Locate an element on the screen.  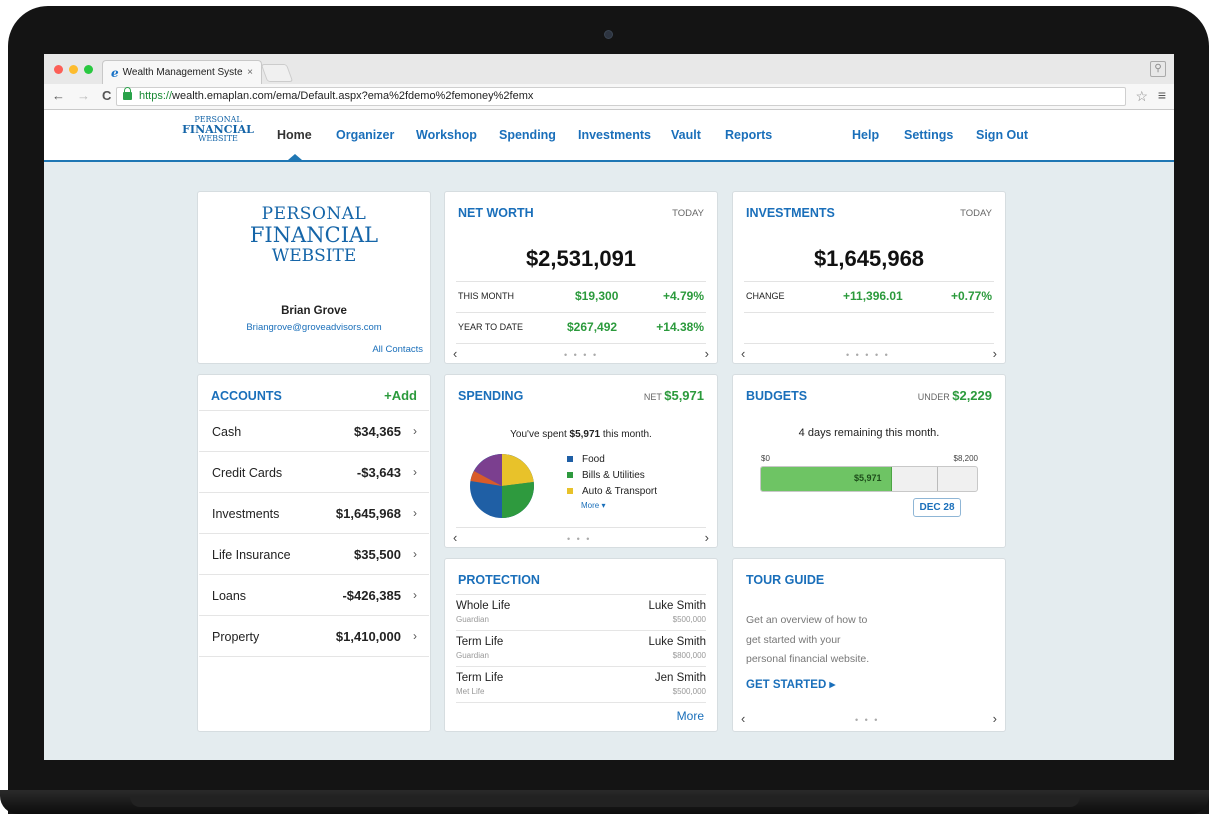
get-started-link: GET STARTED ▸ is located at coordinates (790, 684).